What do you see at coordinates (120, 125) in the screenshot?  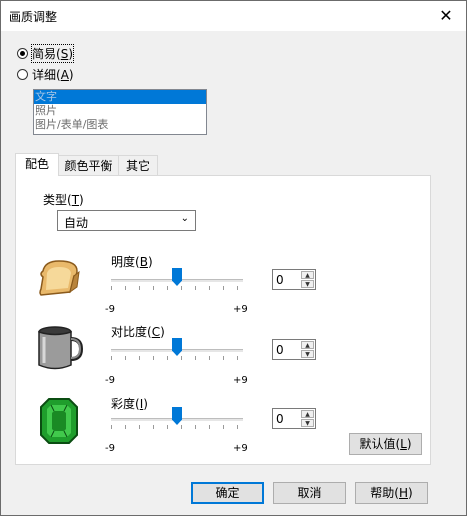 I see `list-item: 图片/表单/图表` at bounding box center [120, 125].